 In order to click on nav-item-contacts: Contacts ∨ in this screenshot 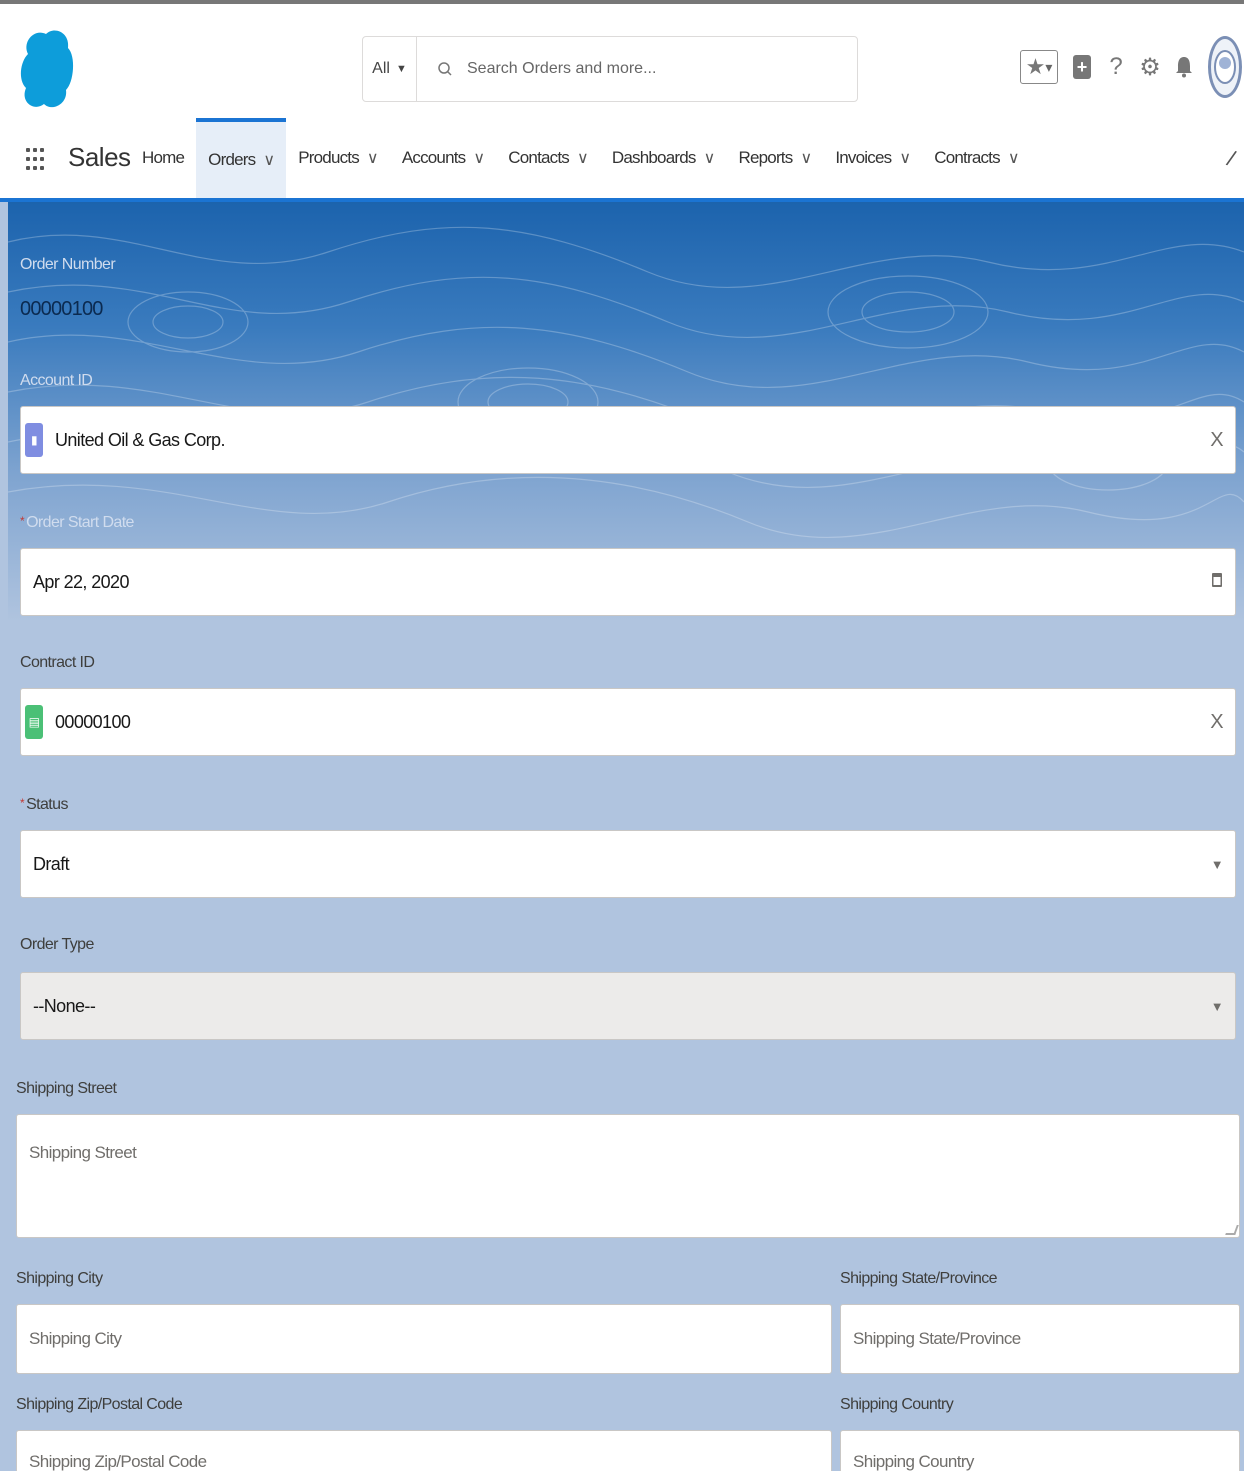, I will do `click(548, 158)`.